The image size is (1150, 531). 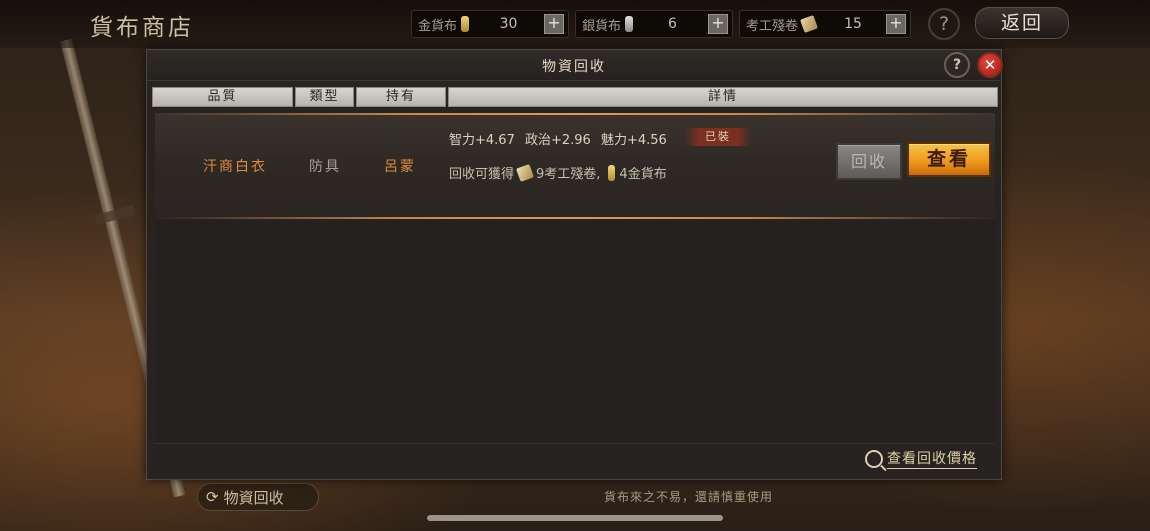 What do you see at coordinates (324, 97) in the screenshot?
I see `column-header-type: 類型` at bounding box center [324, 97].